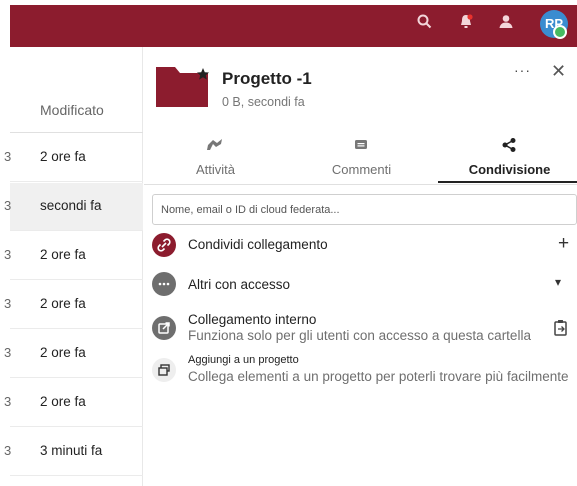 Image resolution: width=577 pixels, height=486 pixels. Describe the element at coordinates (561, 328) in the screenshot. I see `copy-to-clipboard-icon` at that location.